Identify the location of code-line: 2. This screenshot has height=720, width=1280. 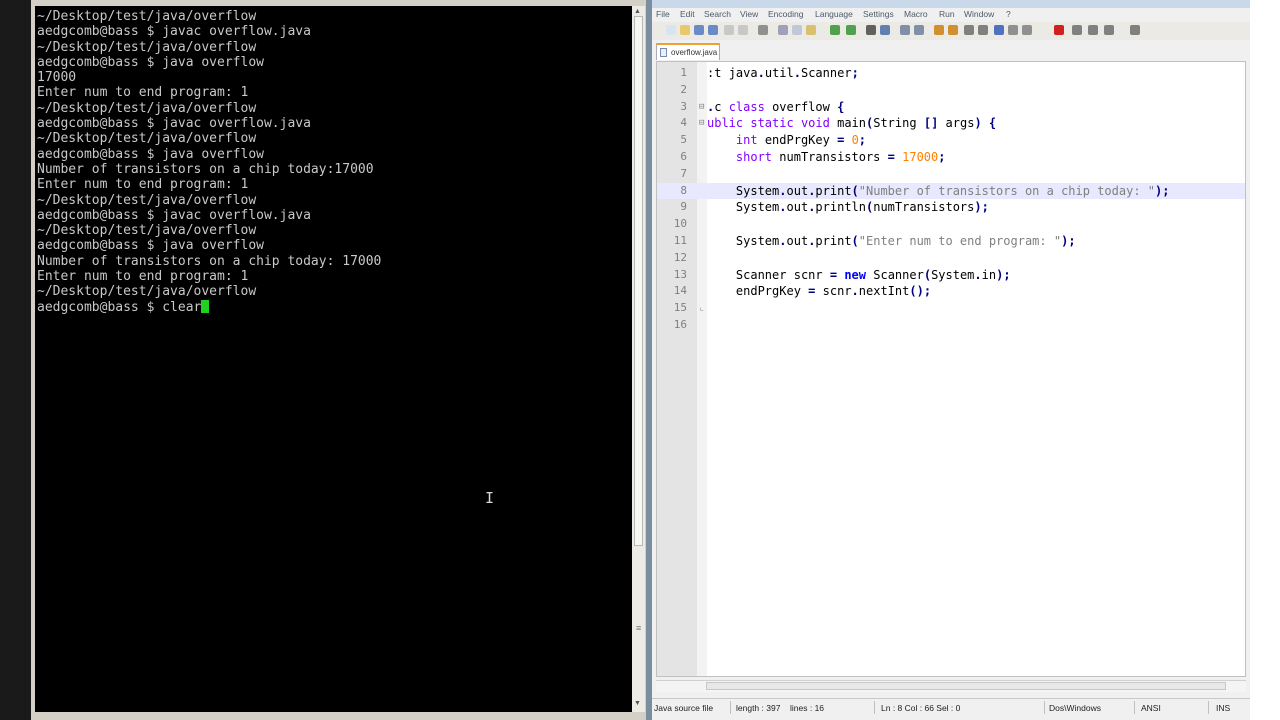
(951, 90).